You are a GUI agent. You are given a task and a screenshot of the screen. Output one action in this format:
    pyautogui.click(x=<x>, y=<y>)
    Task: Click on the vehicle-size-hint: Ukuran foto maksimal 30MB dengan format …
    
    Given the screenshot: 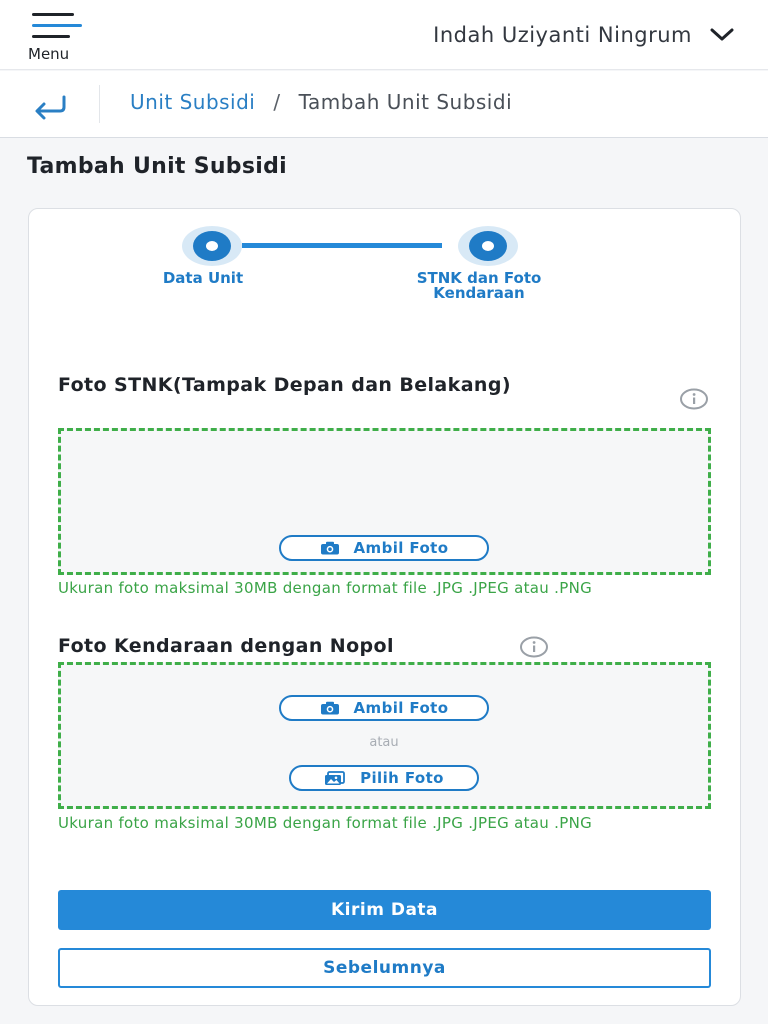 What is the action you would take?
    pyautogui.click(x=325, y=823)
    